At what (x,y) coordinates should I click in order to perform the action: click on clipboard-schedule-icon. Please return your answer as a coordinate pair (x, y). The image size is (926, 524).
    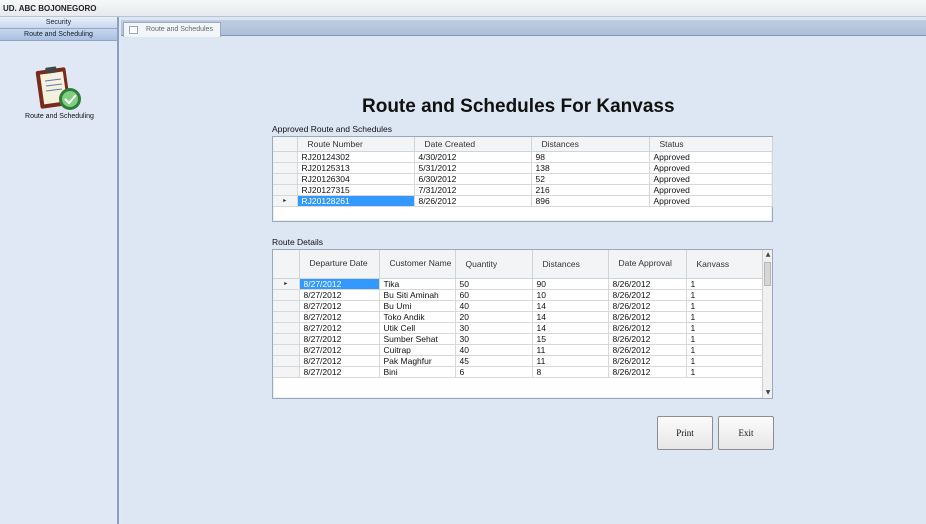
    Looking at the image, I should click on (60, 88).